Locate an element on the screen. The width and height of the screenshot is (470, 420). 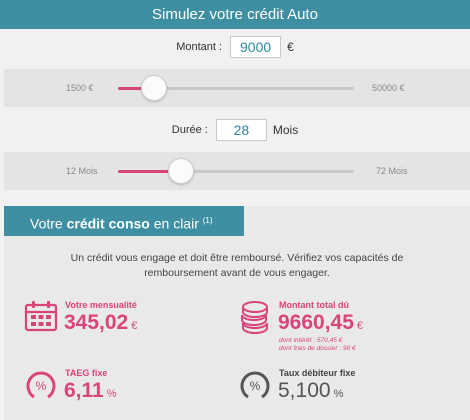
duration-slider-band: 12 Mois 72 Mois is located at coordinates (237, 171).